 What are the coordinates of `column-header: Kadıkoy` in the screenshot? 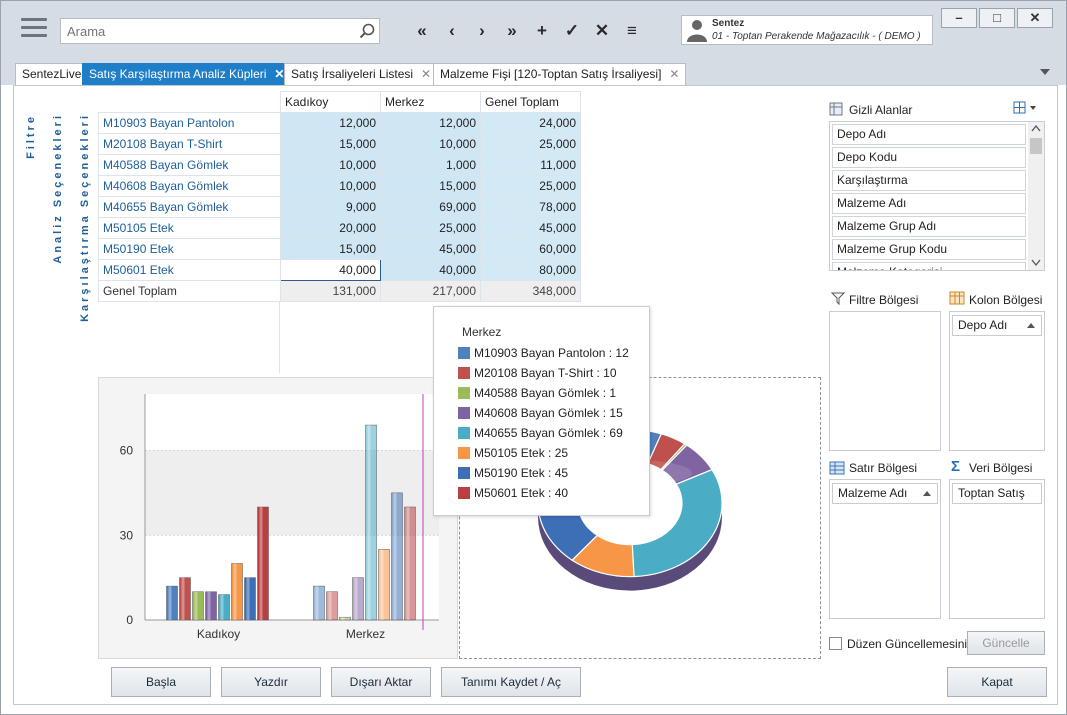 It's located at (330, 102).